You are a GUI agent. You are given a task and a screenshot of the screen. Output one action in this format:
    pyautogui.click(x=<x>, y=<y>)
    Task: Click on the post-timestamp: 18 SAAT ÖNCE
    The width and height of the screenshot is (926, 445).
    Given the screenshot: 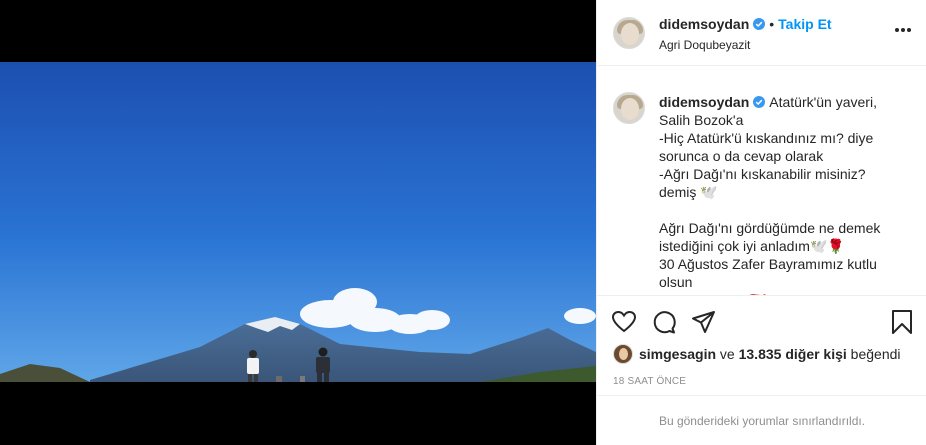 What is the action you would take?
    pyautogui.click(x=649, y=381)
    